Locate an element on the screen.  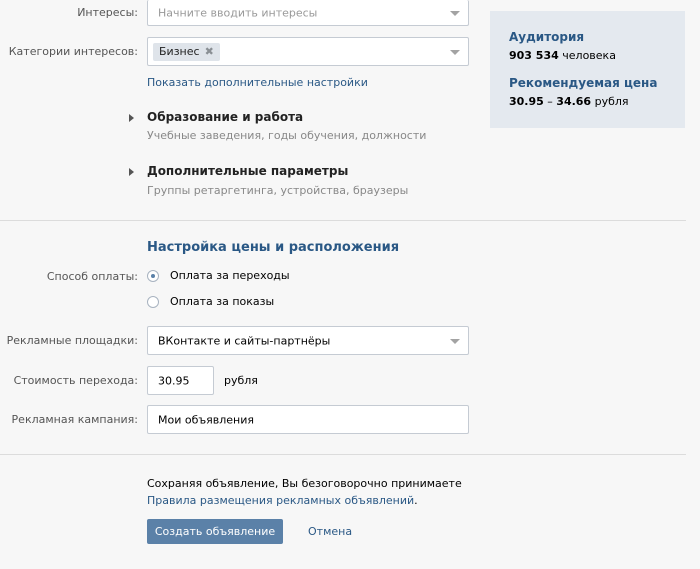
recommended-price: 30.95 – 34.66 рубля is located at coordinates (569, 101).